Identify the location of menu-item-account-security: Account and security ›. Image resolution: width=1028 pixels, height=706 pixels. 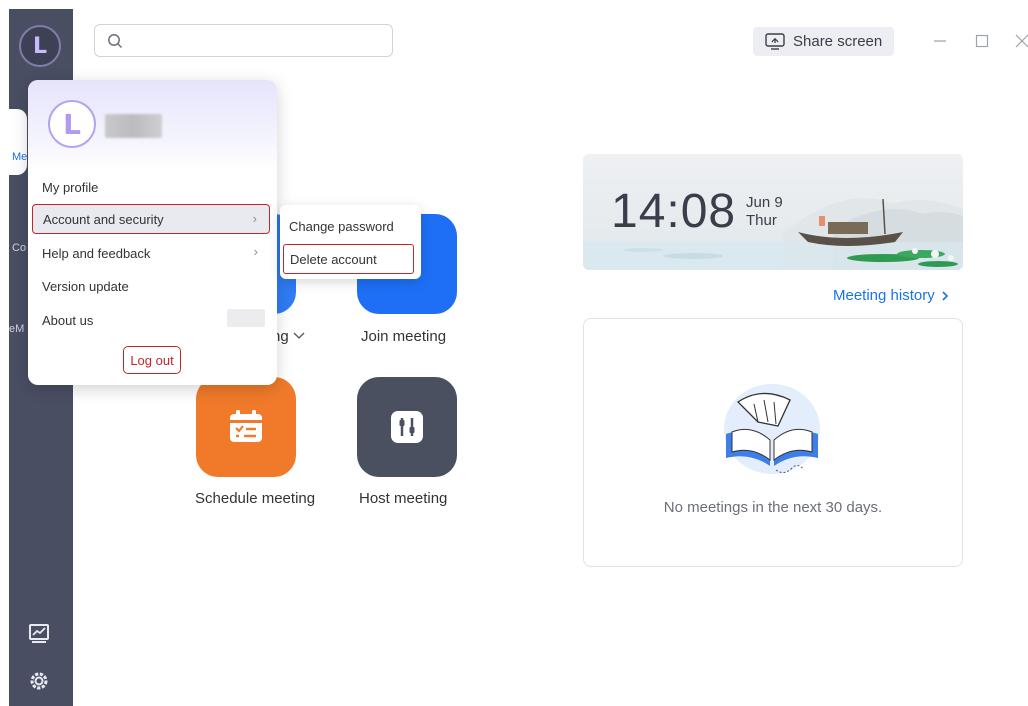
(151, 219).